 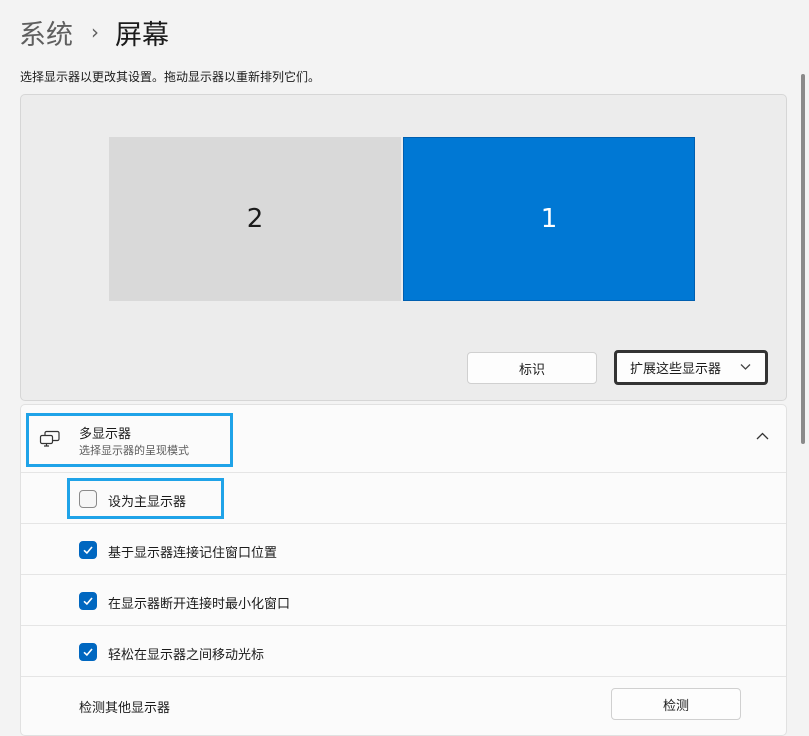 I want to click on scrollbar, so click(x=803, y=259).